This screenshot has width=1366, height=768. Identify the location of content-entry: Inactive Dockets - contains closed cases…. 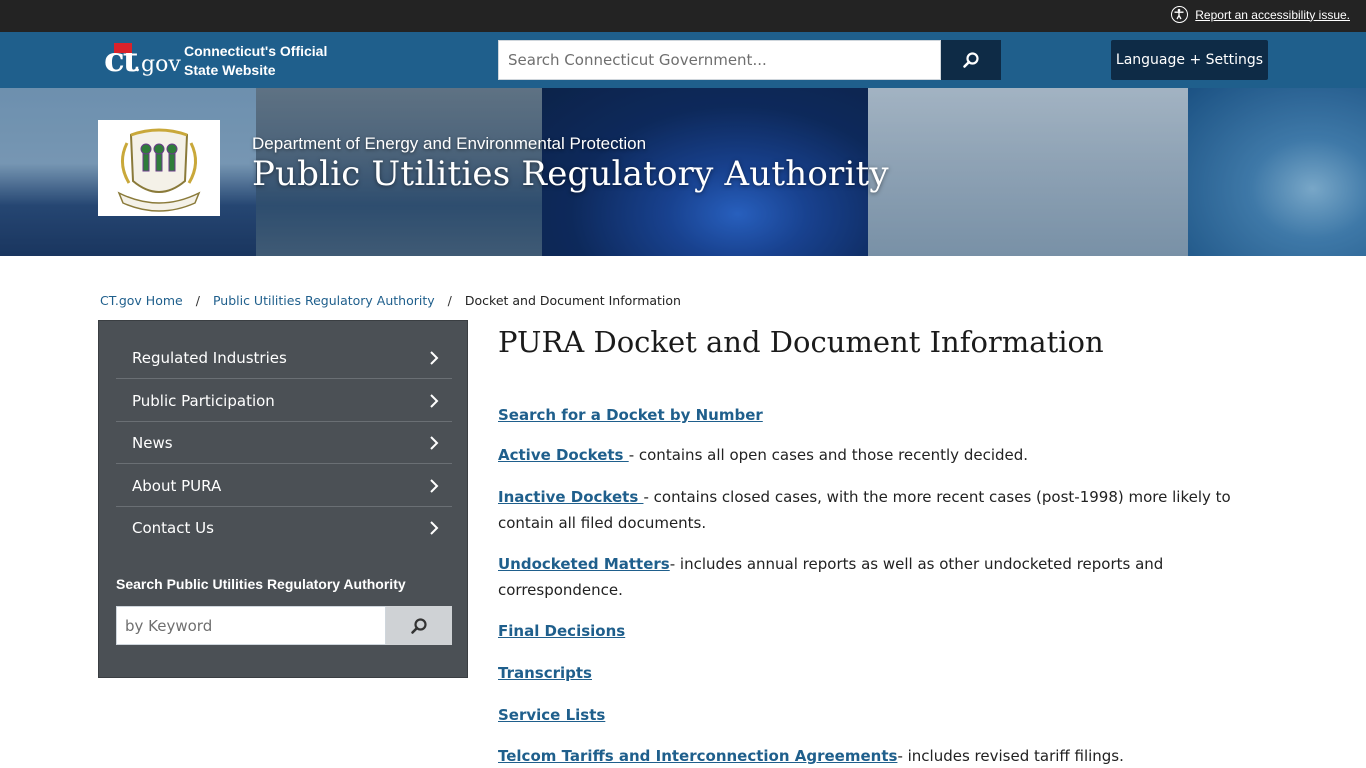
(888, 510).